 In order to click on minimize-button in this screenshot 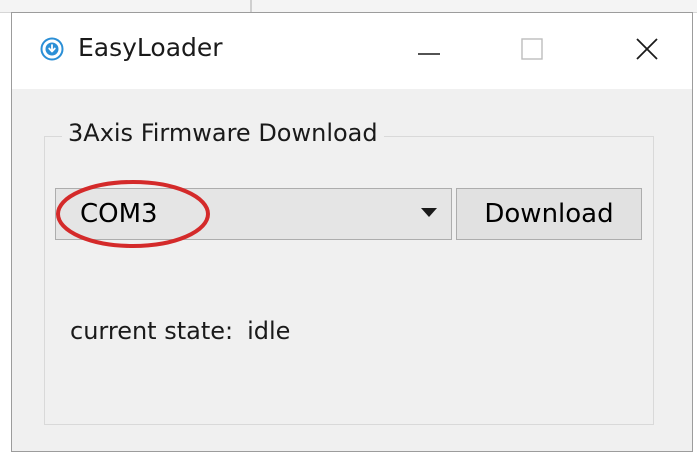, I will do `click(429, 51)`.